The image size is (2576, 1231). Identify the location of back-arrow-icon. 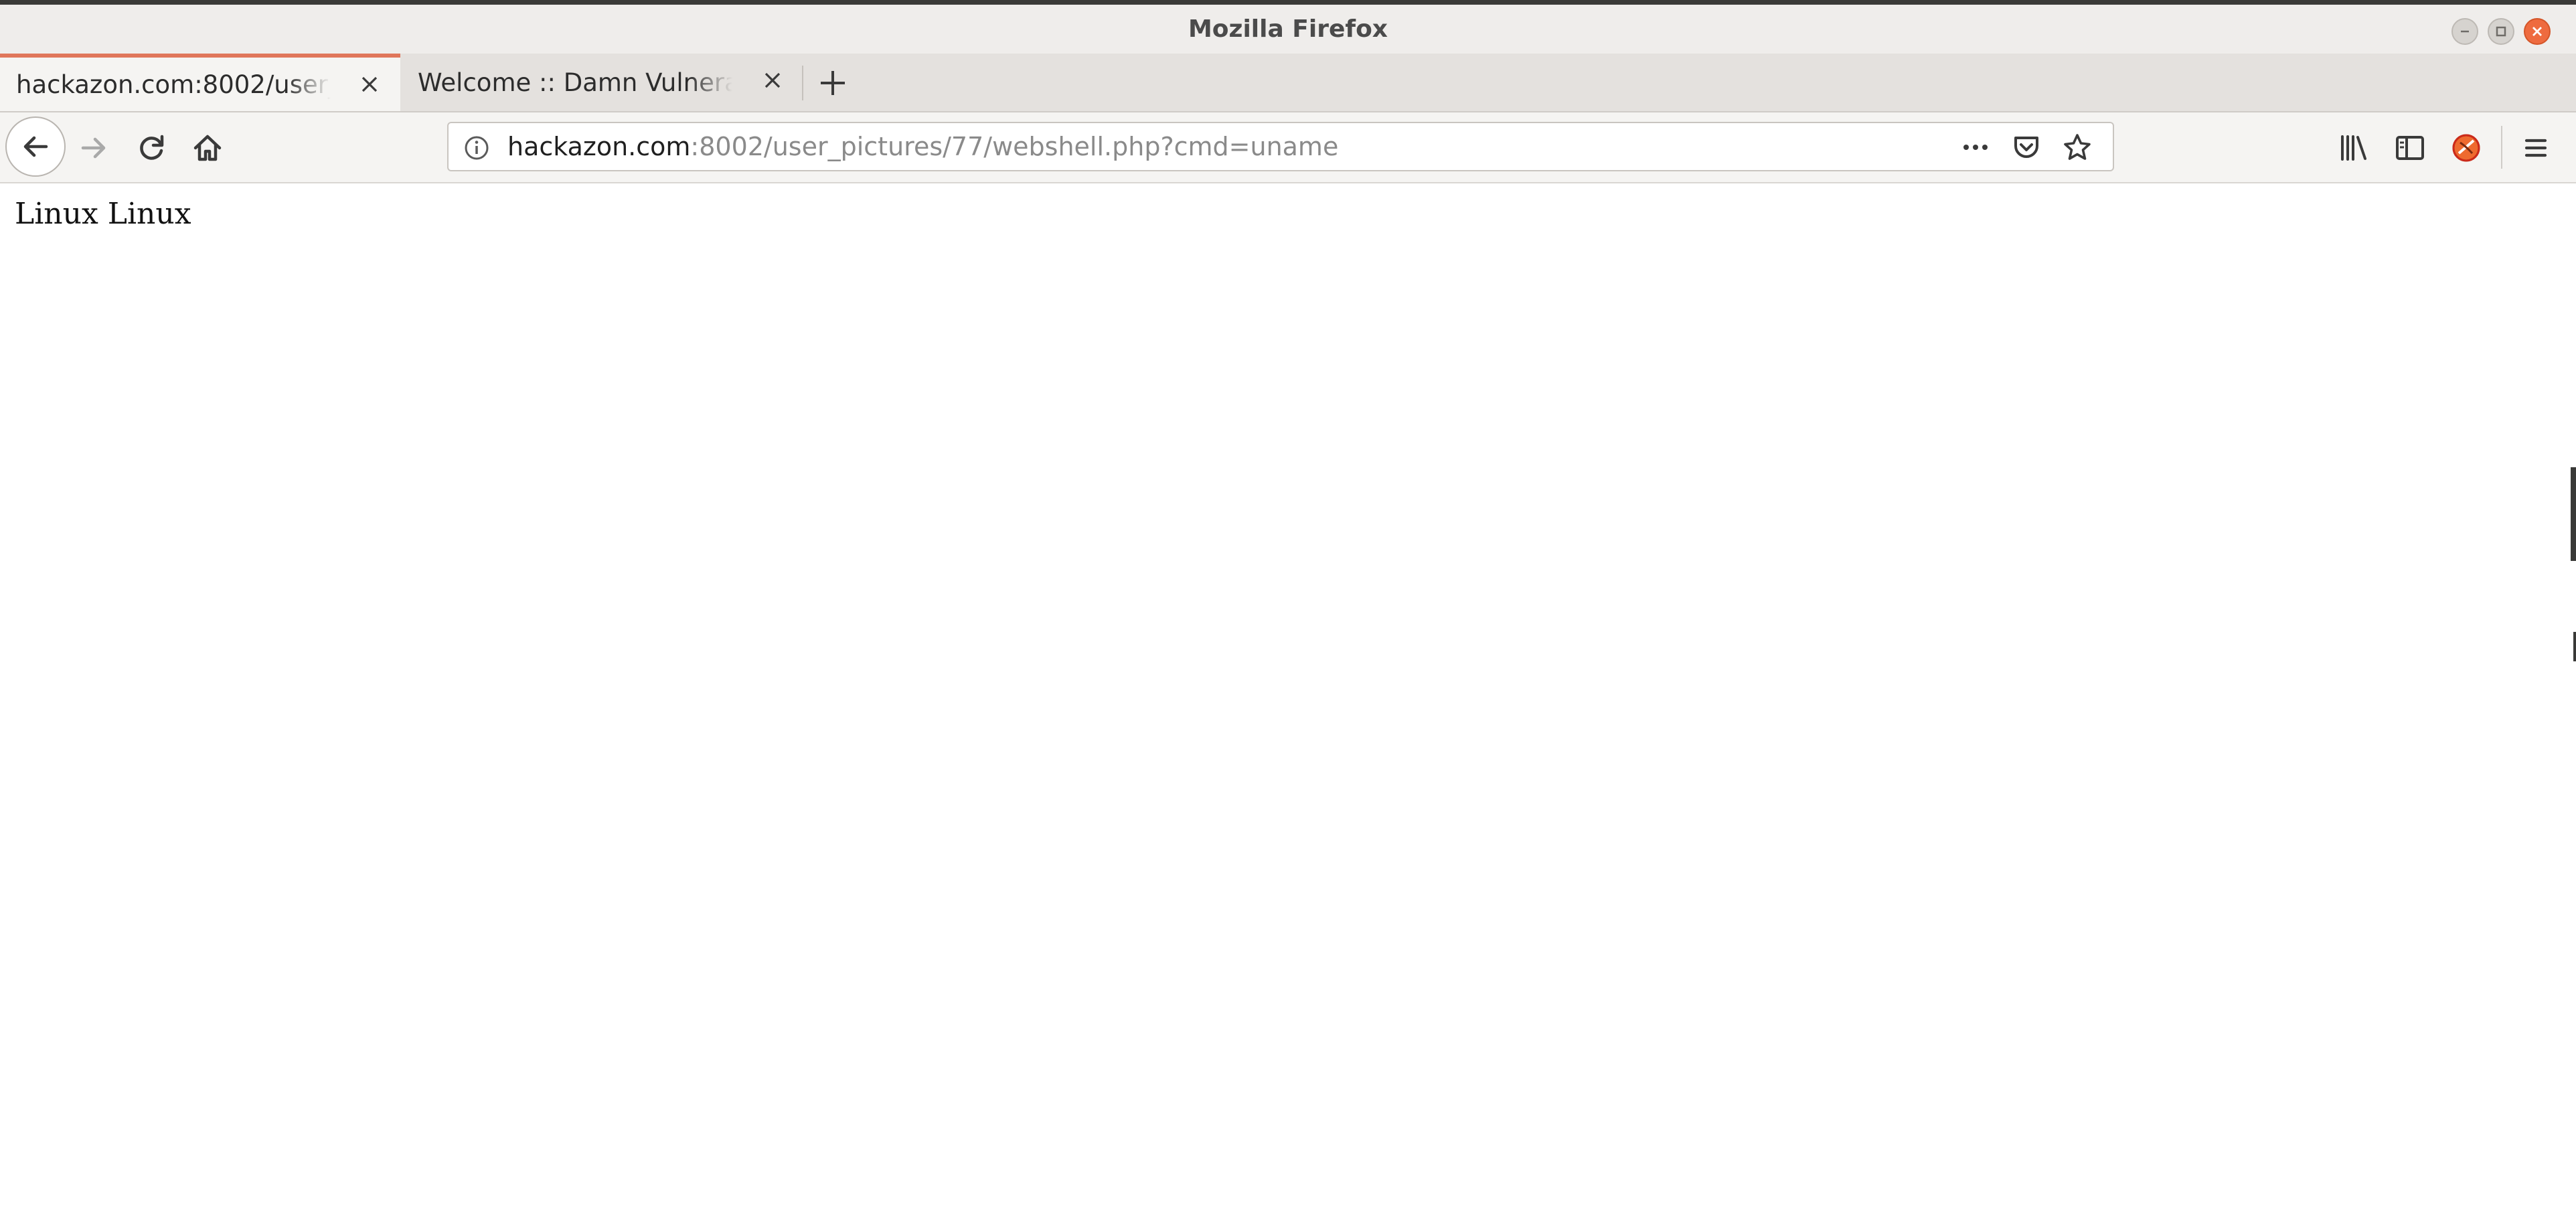
(36, 146).